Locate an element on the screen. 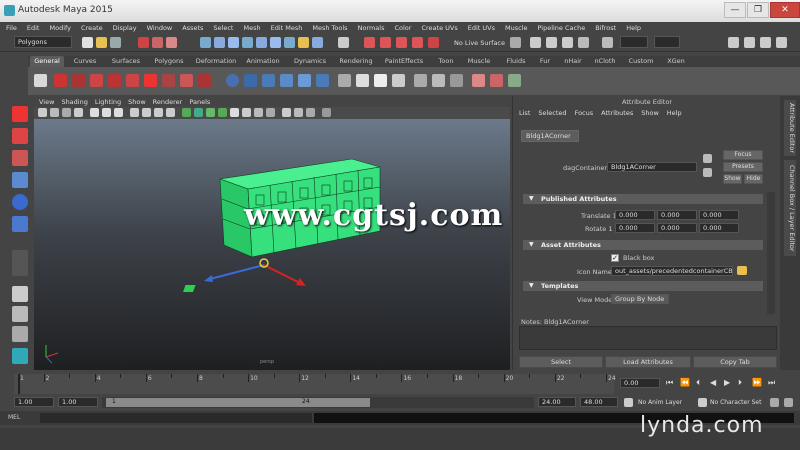 The width and height of the screenshot is (800, 450). mask-lock-icon is located at coordinates (317, 42).